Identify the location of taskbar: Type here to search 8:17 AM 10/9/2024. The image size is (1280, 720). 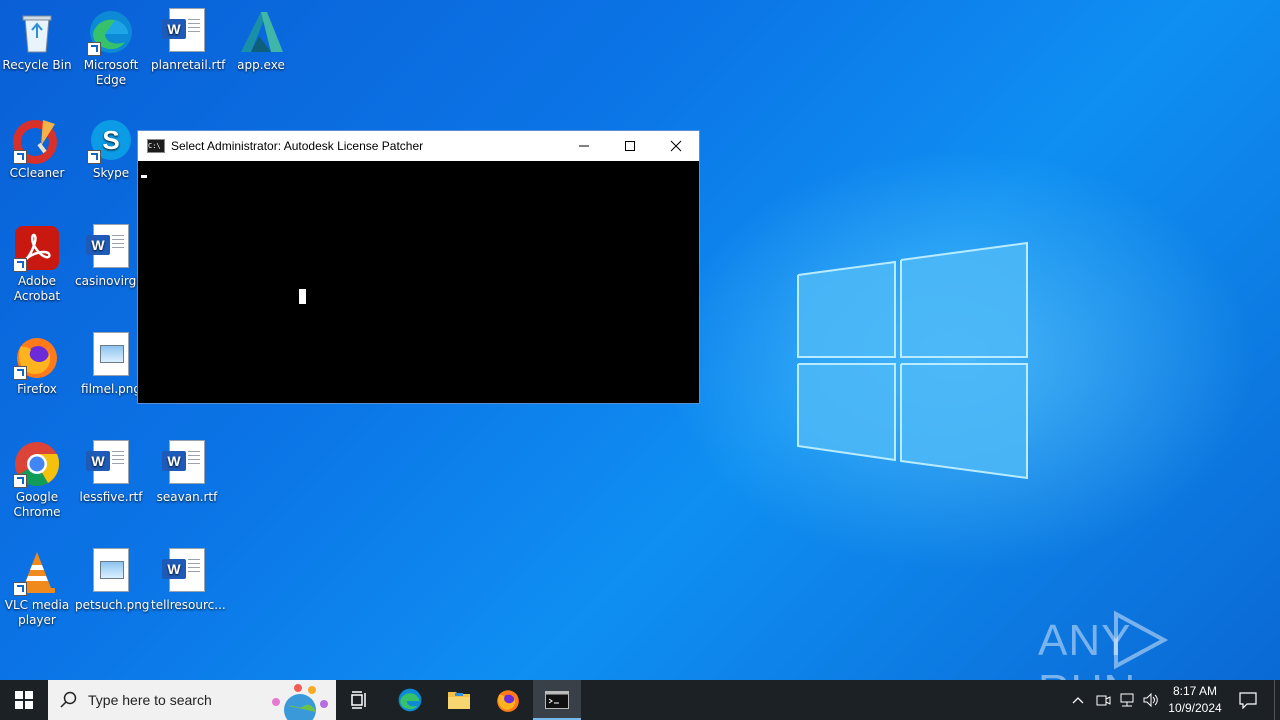
(640, 700).